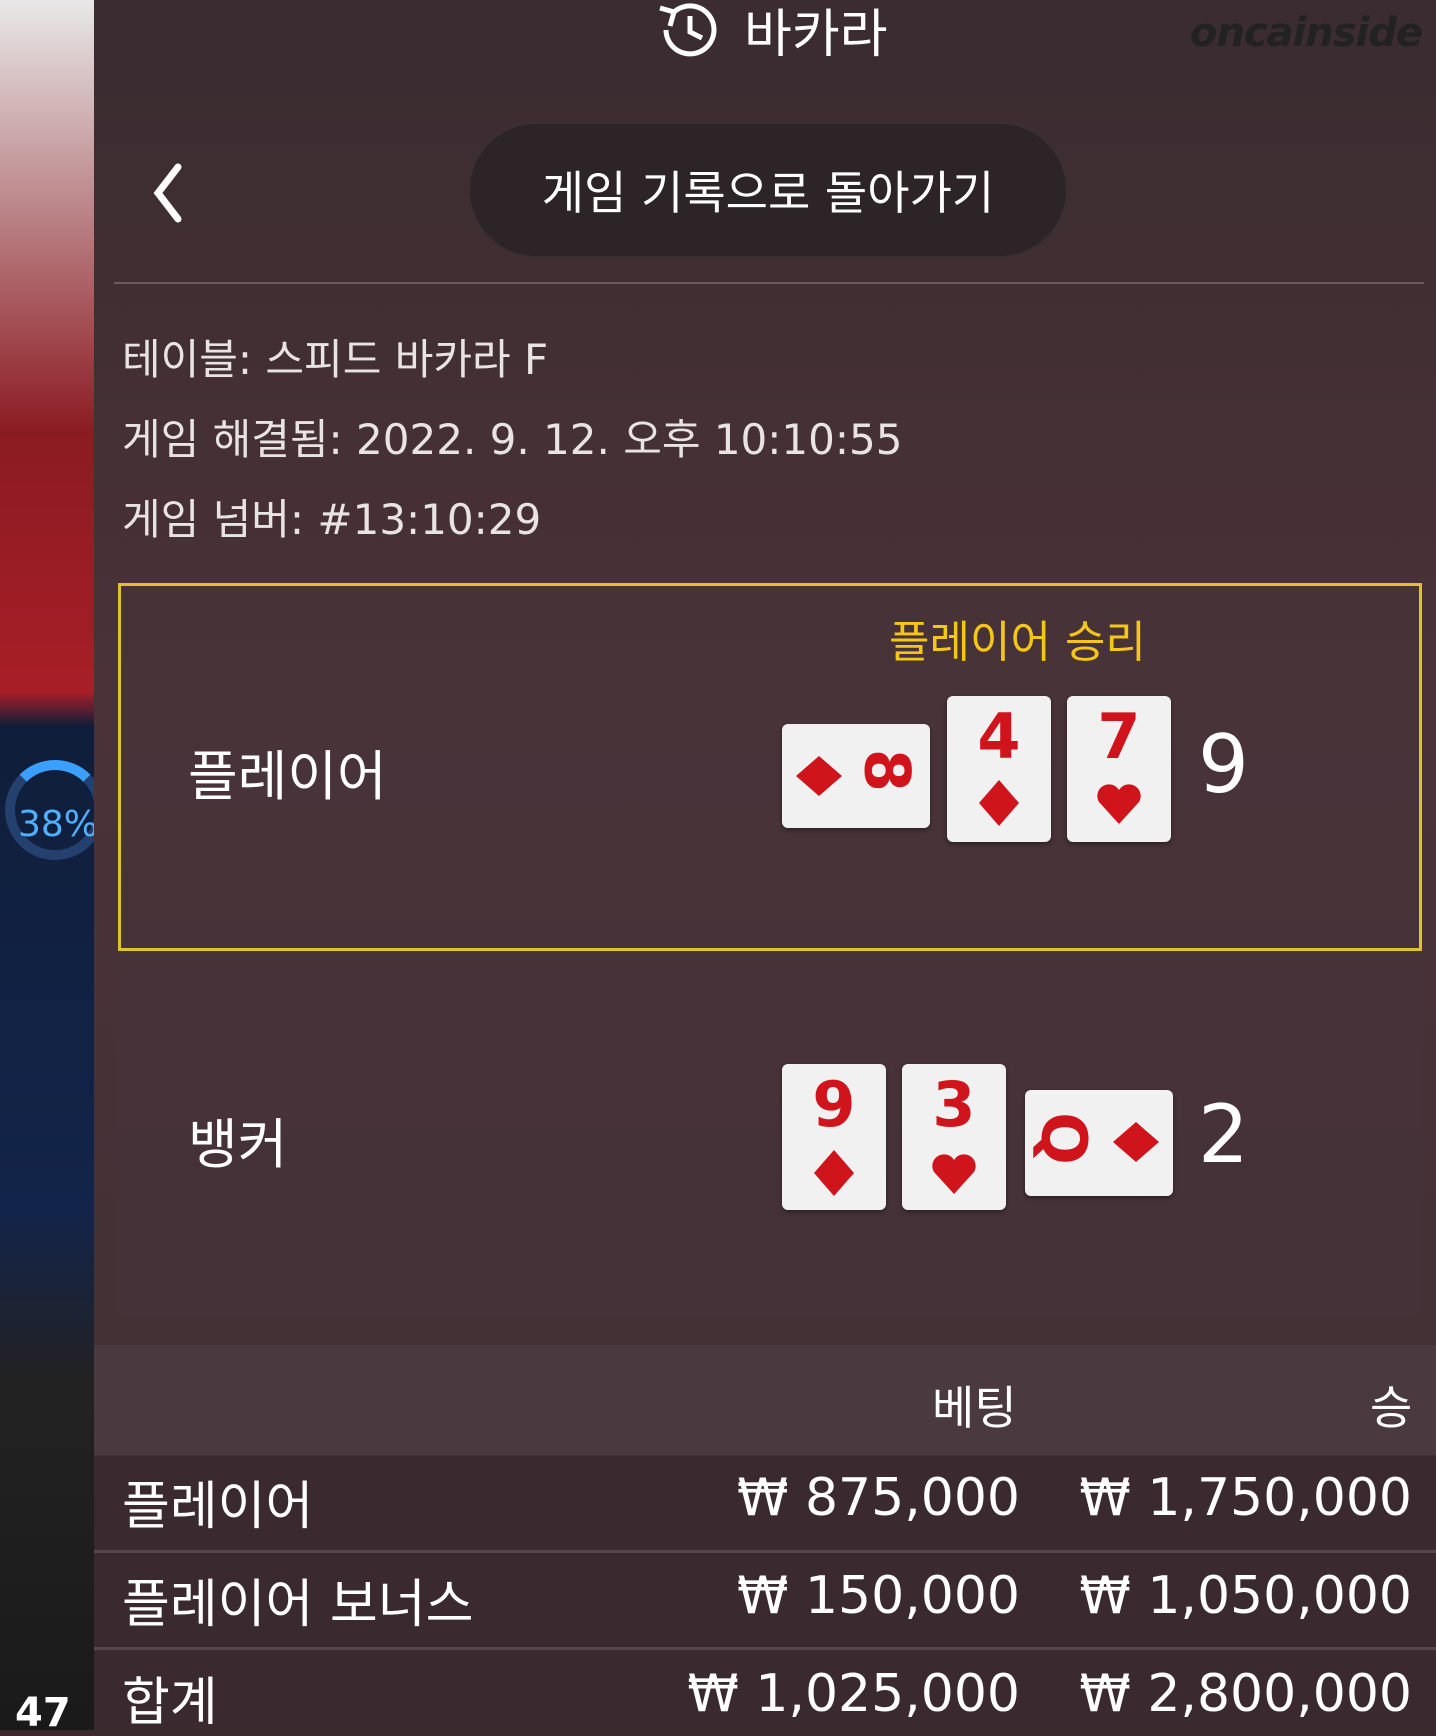  What do you see at coordinates (878, 1498) in the screenshot?
I see `bet-amount: ₩ 875,000` at bounding box center [878, 1498].